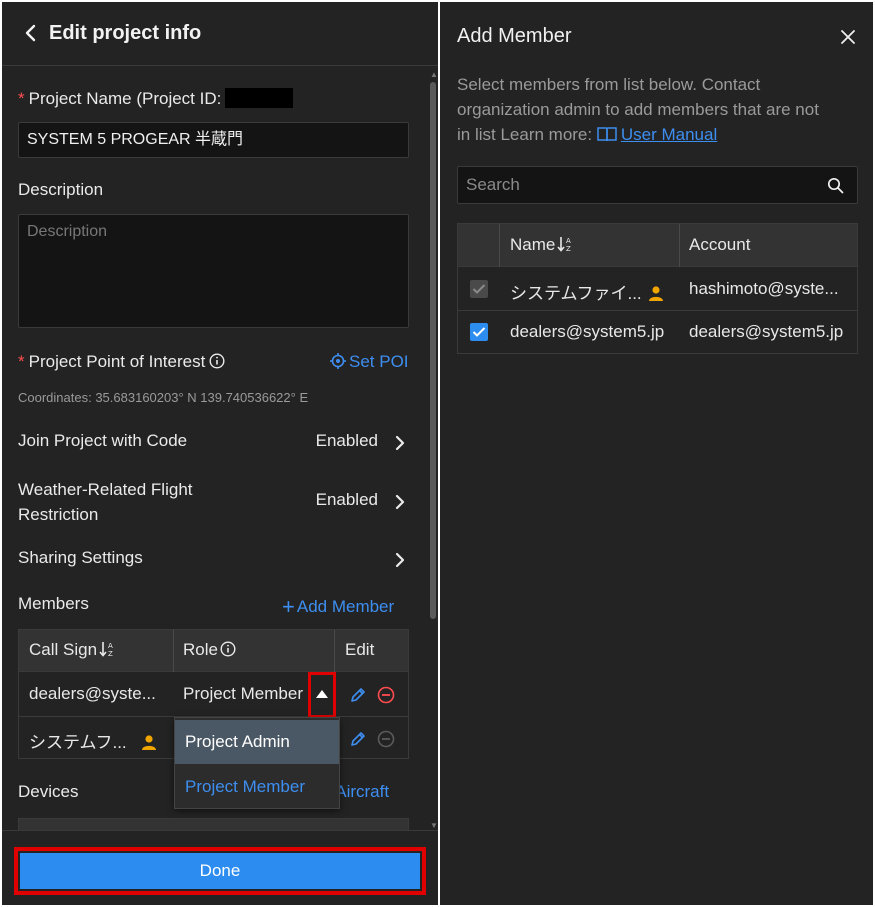 The width and height of the screenshot is (875, 907). Describe the element at coordinates (514, 36) in the screenshot. I see `add-member-title: Add Member` at that location.